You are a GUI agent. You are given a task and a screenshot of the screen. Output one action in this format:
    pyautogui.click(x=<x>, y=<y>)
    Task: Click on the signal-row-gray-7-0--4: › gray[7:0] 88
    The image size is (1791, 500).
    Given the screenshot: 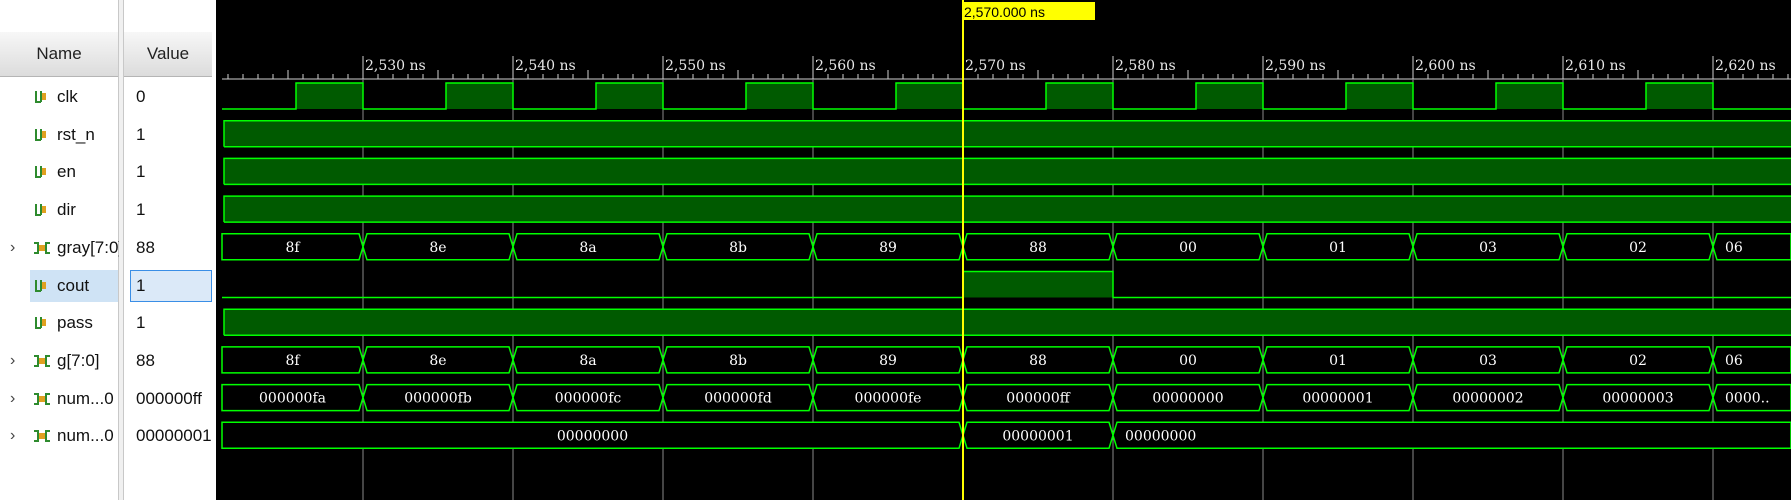 What is the action you would take?
    pyautogui.click(x=106, y=248)
    